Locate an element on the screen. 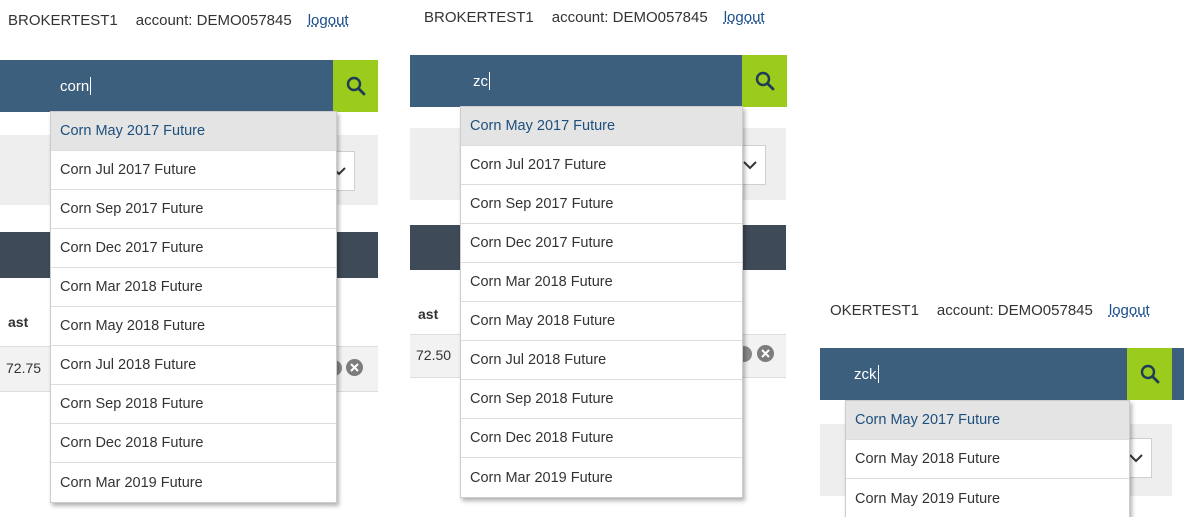 The image size is (1184, 517). search-bar: zck is located at coordinates (1002, 374).